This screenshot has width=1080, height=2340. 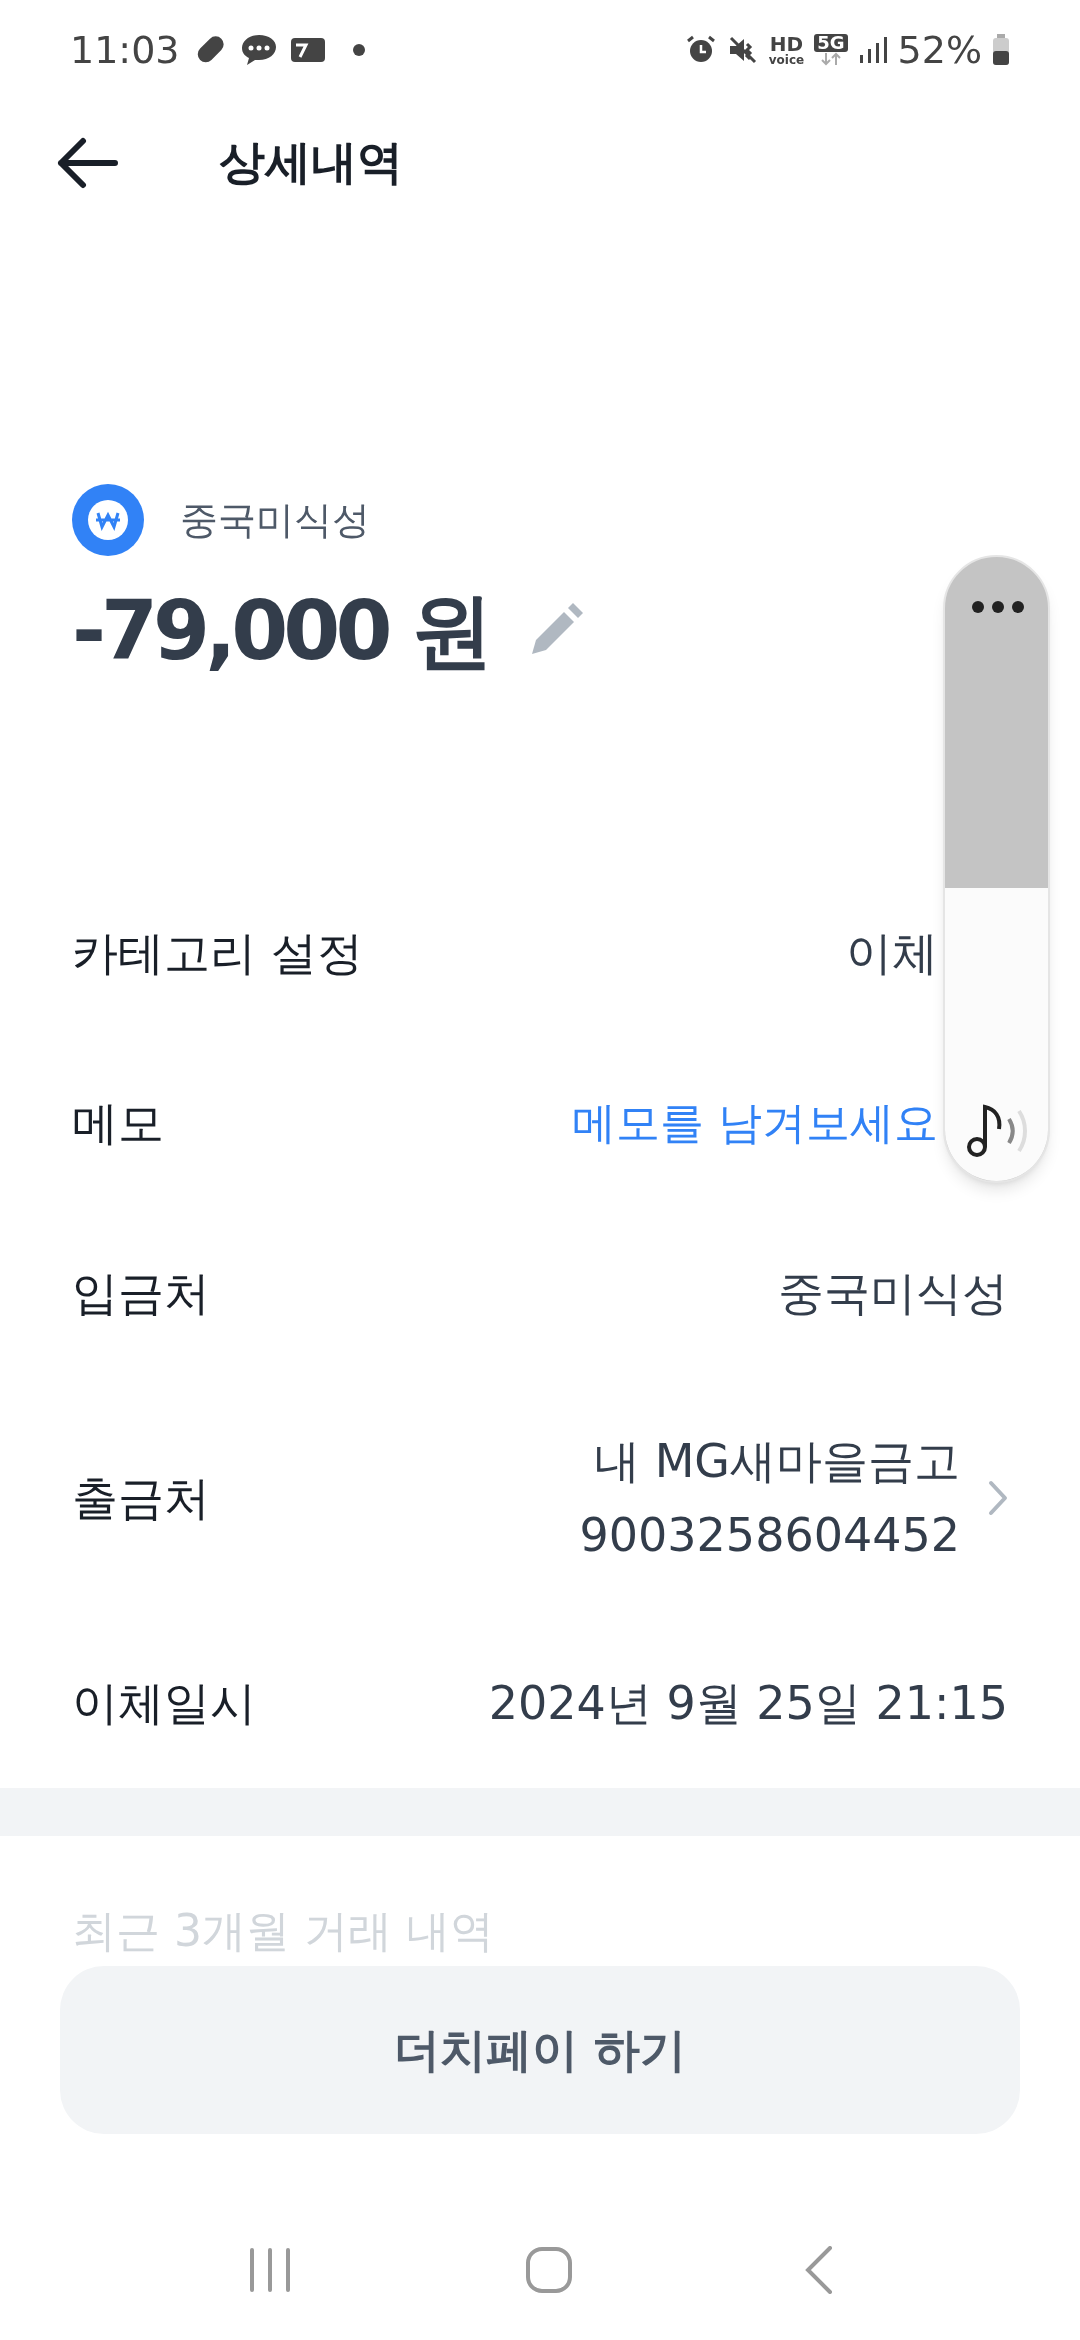 I want to click on chat-bubble-icon, so click(x=258, y=50).